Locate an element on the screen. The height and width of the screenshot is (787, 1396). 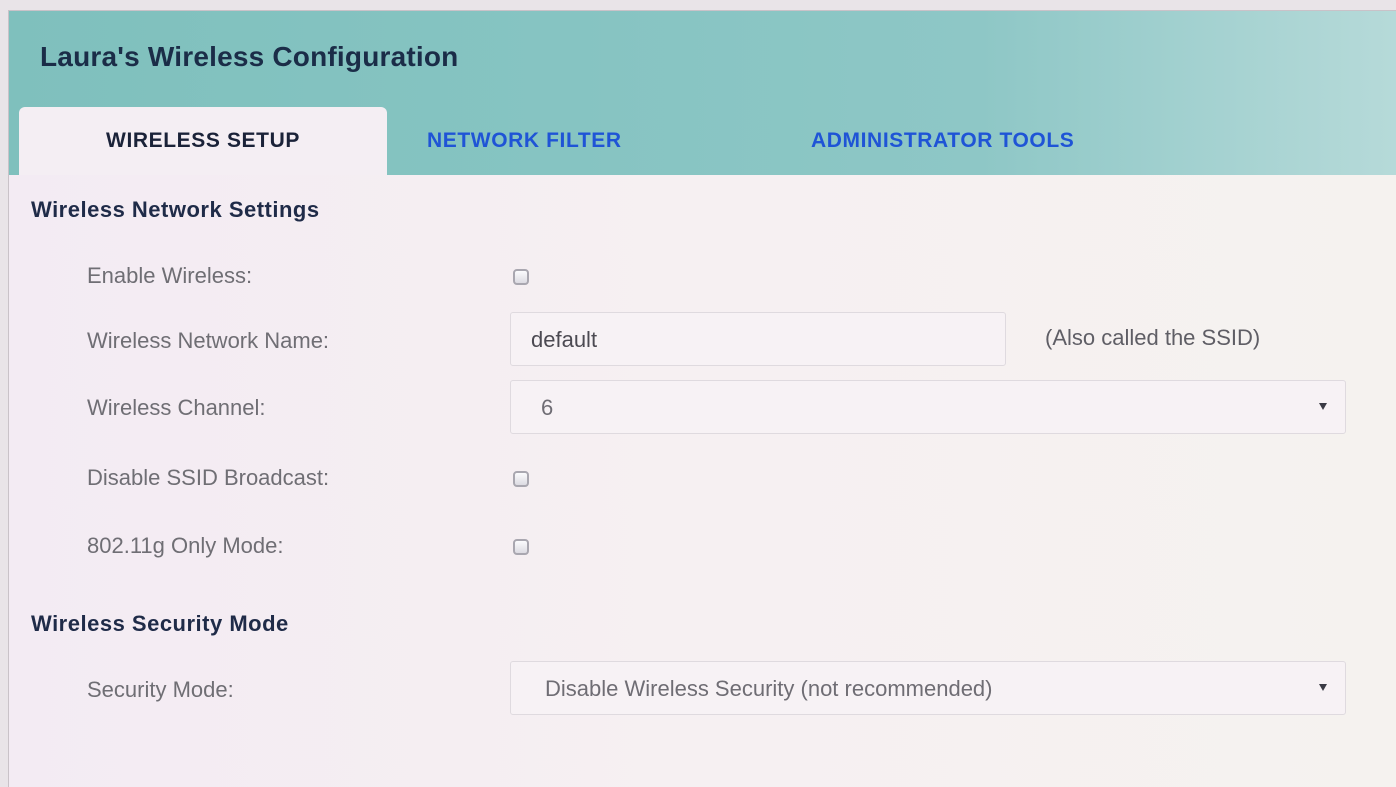
tab-administrator-tools: ADMINISTRATOR TOOLS is located at coordinates (942, 141).